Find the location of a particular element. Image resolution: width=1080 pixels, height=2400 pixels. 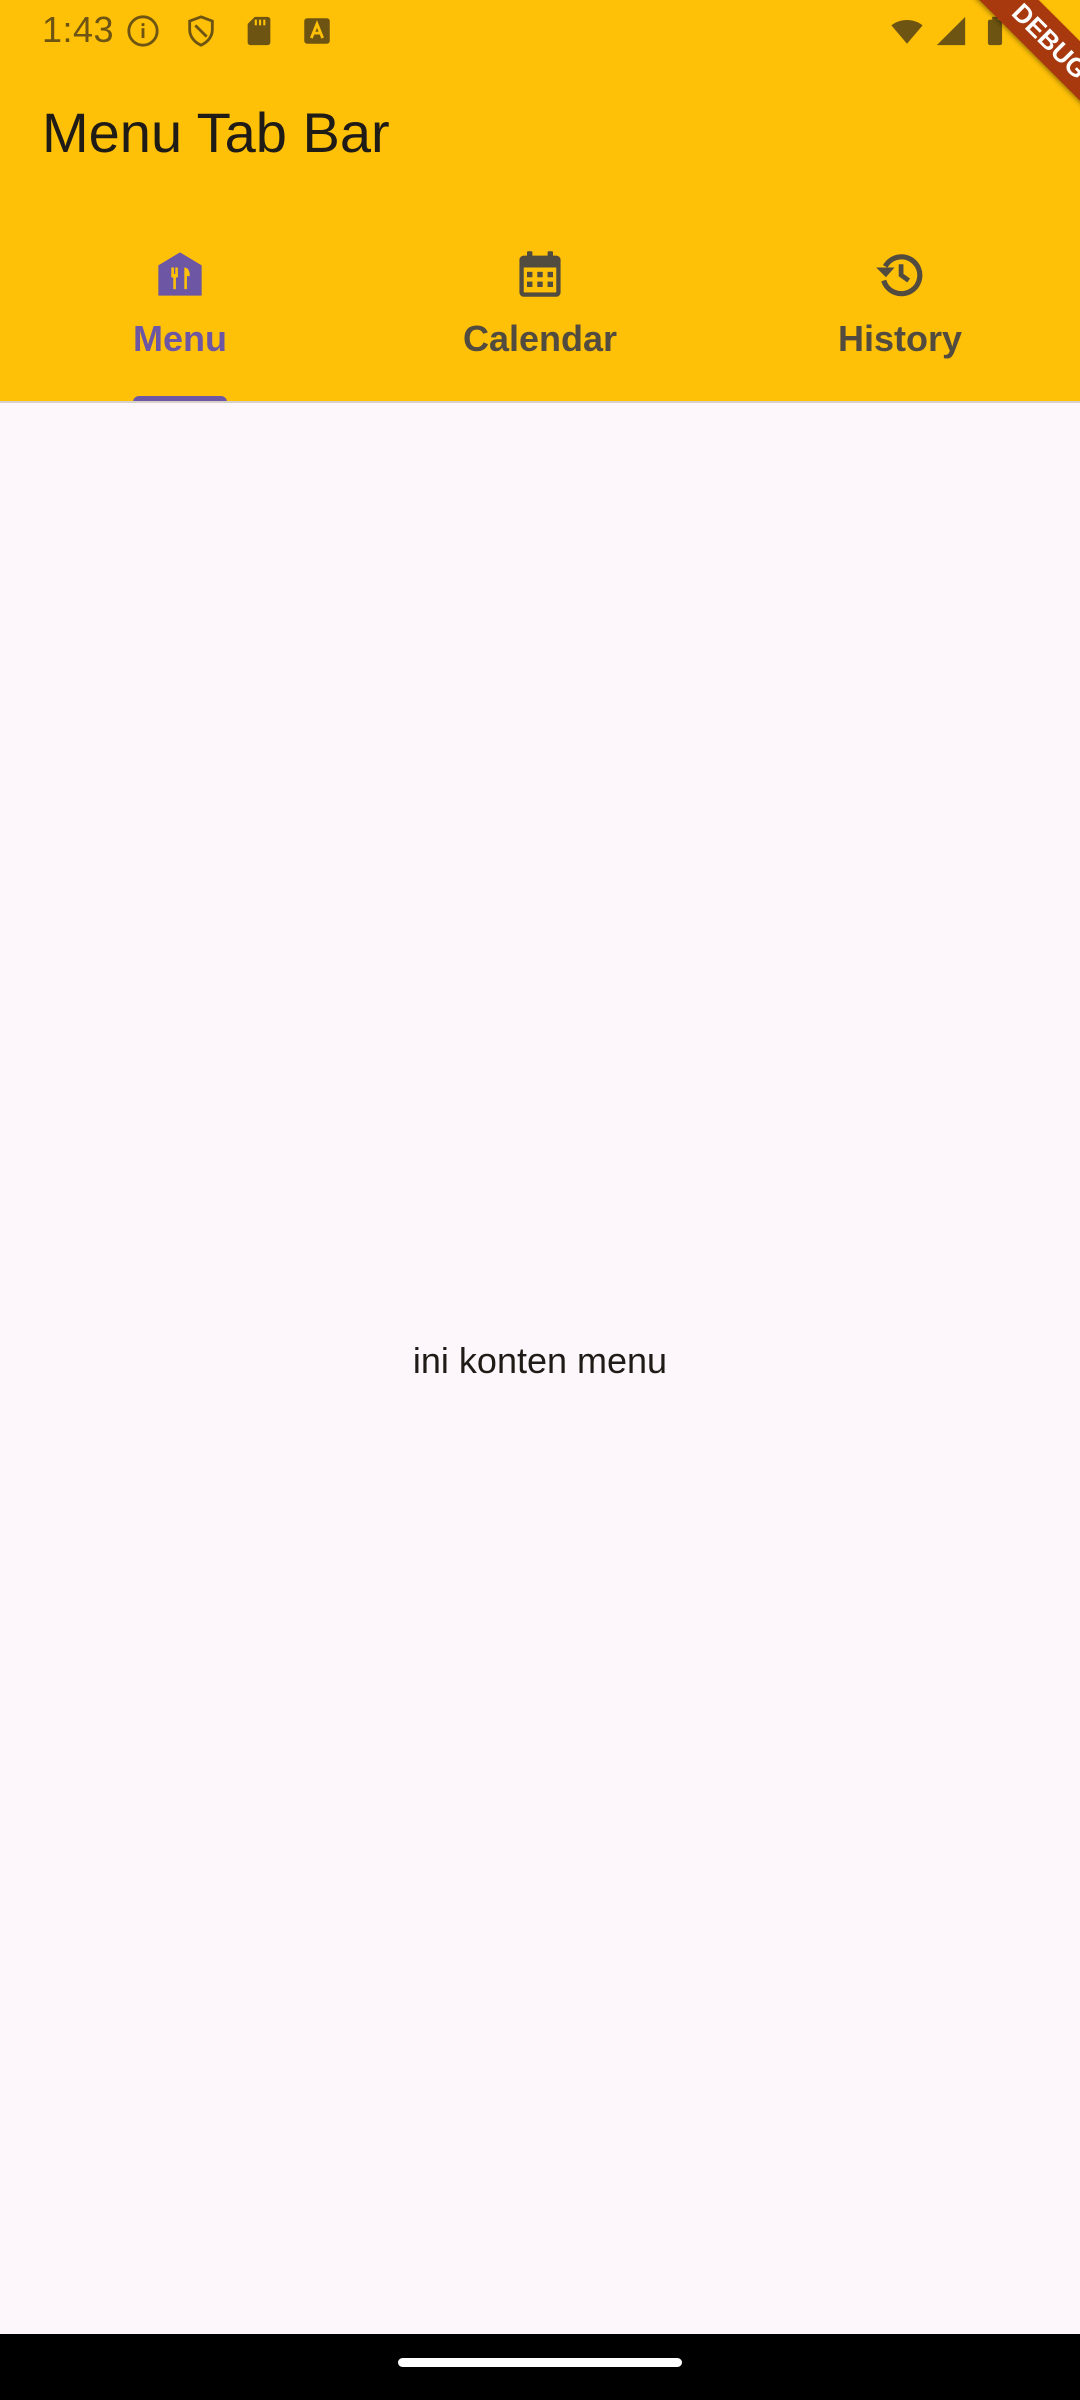

tab-bar: Menu Calendar History is located at coordinates (540, 319).